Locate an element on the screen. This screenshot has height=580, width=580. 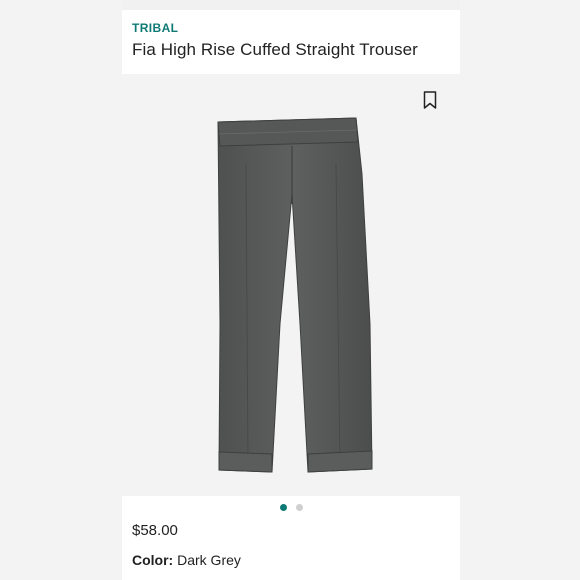
brand-name: TRIBAL is located at coordinates (155, 28).